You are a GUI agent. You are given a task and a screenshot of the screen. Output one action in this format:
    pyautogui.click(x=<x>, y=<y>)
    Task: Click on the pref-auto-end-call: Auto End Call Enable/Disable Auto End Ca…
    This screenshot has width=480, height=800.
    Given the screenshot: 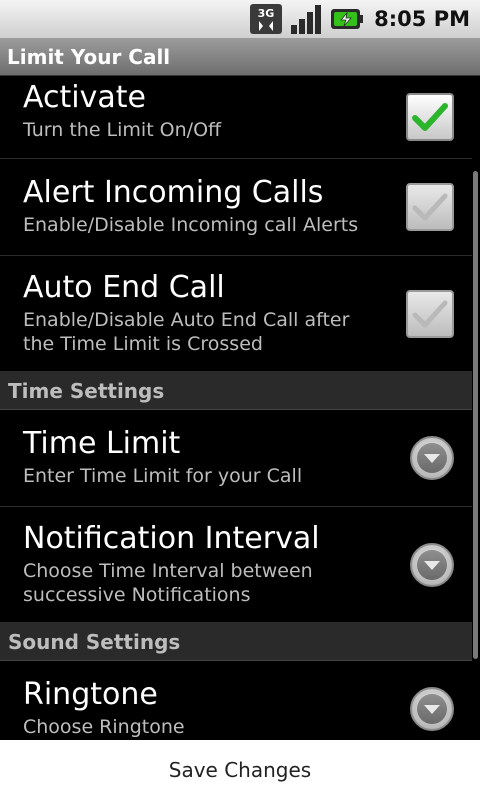 What is the action you would take?
    pyautogui.click(x=236, y=314)
    